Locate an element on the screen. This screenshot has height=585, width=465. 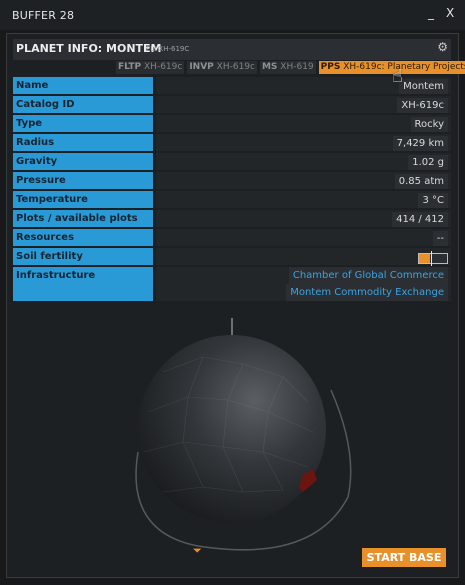
row-label: Soil fertility is located at coordinates (83, 256).